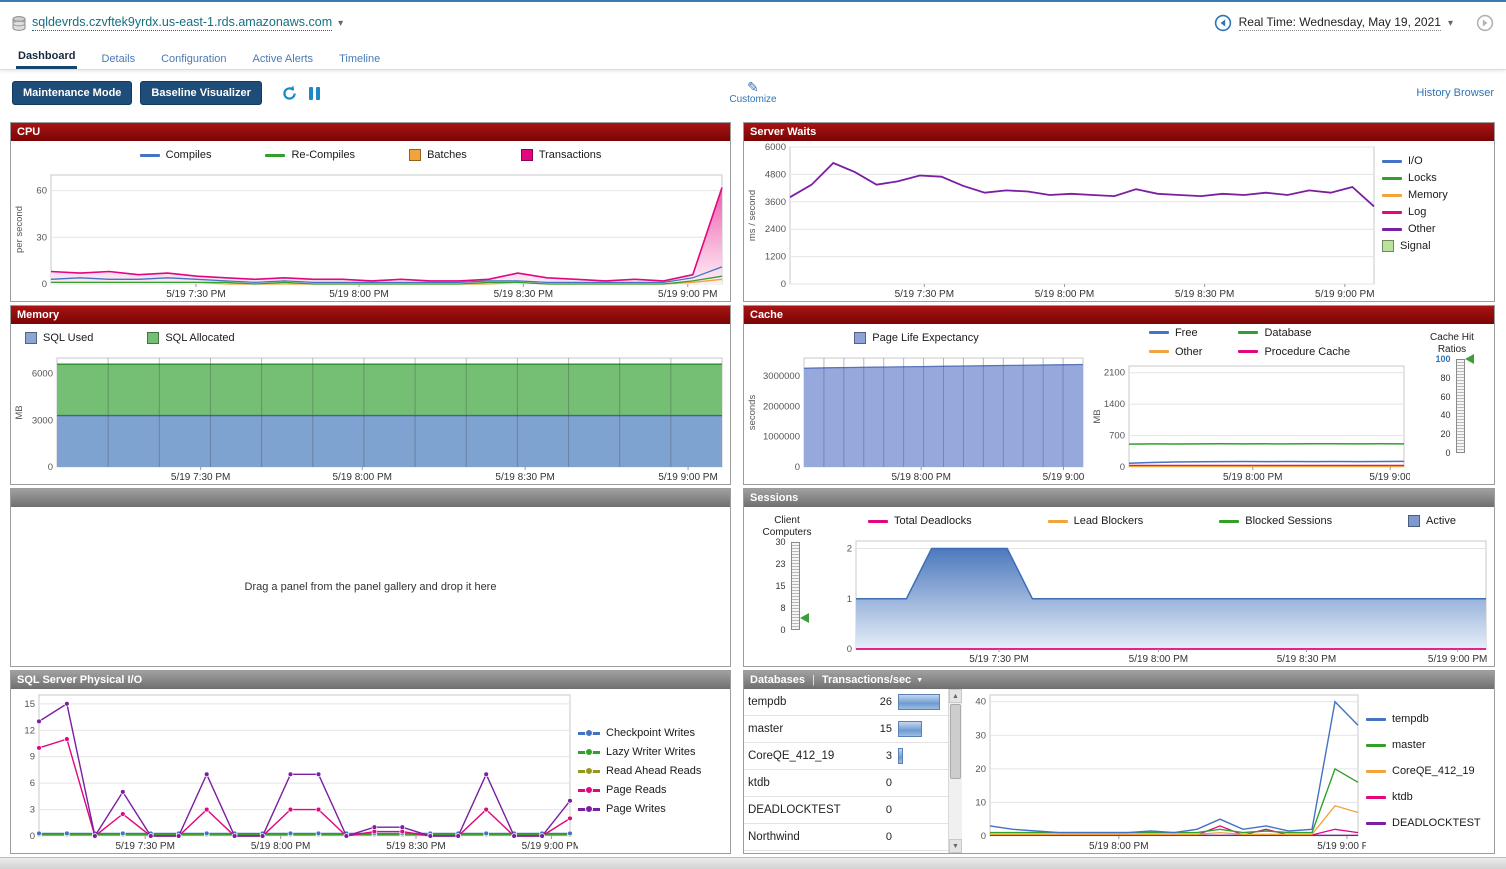 The height and width of the screenshot is (869, 1506). What do you see at coordinates (1438, 212) in the screenshot?
I see `legend-item-log: Log` at bounding box center [1438, 212].